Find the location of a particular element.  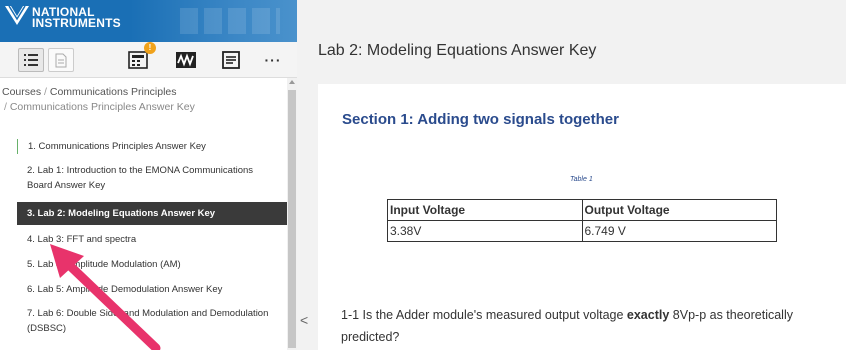

breadcrumb-root: Courses is located at coordinates (21, 92).